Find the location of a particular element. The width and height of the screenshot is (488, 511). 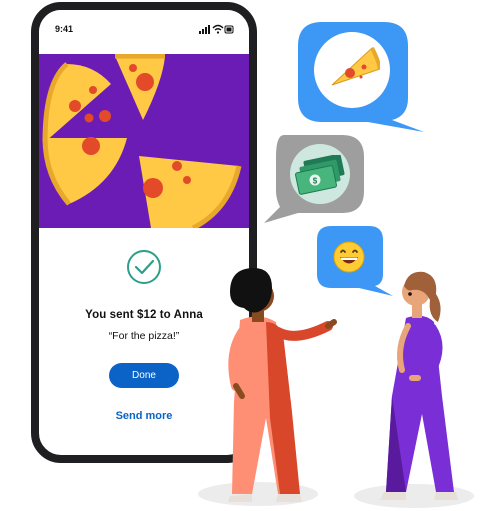

checkmark-circle-icon is located at coordinates (144, 267).